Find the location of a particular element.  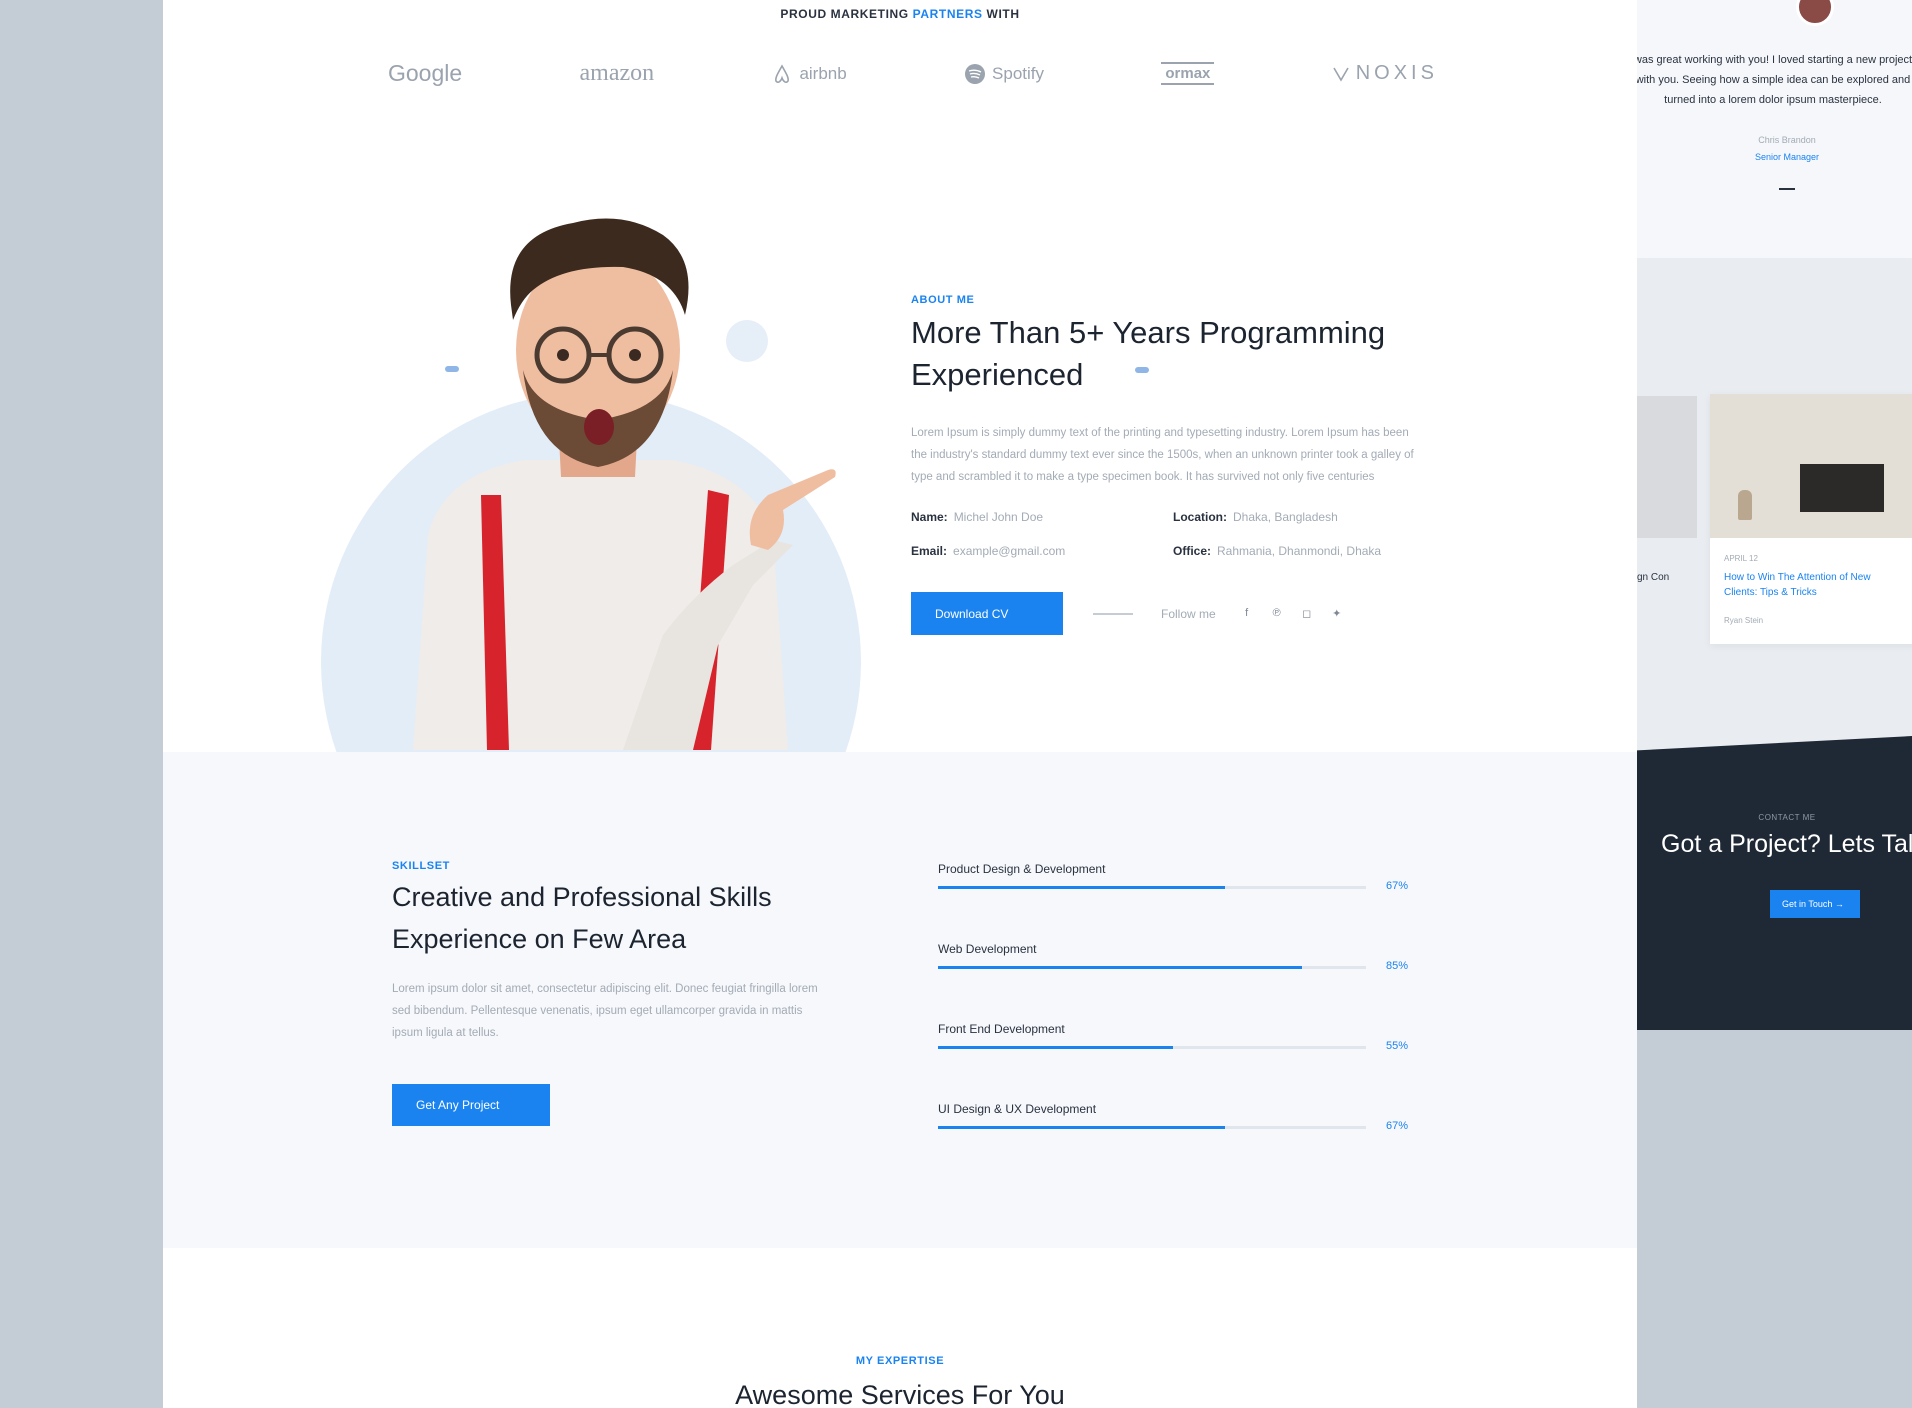

get-in-touch-button: Get in Touch → is located at coordinates (1815, 904).